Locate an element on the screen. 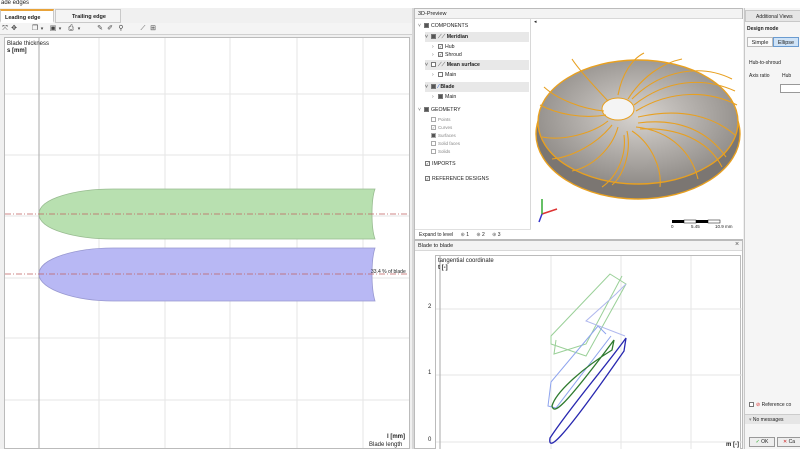 The height and width of the screenshot is (449, 800). table-icon: ⊞ is located at coordinates (153, 29).